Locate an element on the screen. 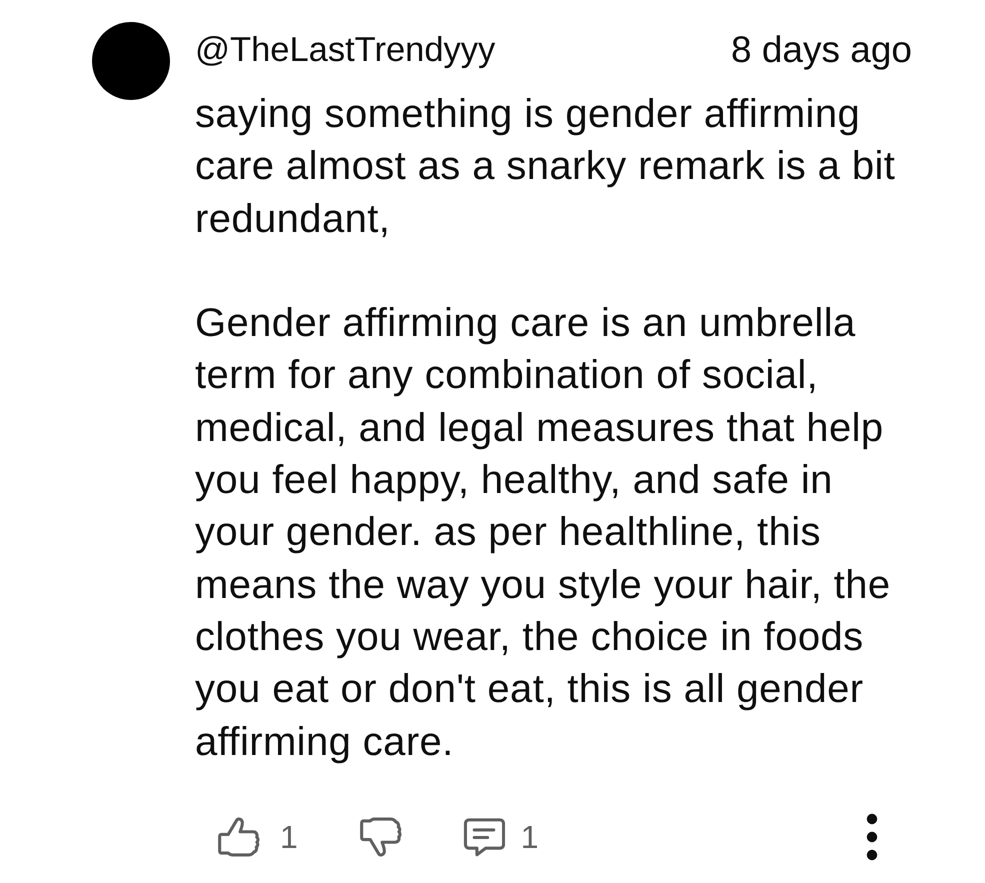 This screenshot has height=883, width=985. like-button: 1 is located at coordinates (258, 837).